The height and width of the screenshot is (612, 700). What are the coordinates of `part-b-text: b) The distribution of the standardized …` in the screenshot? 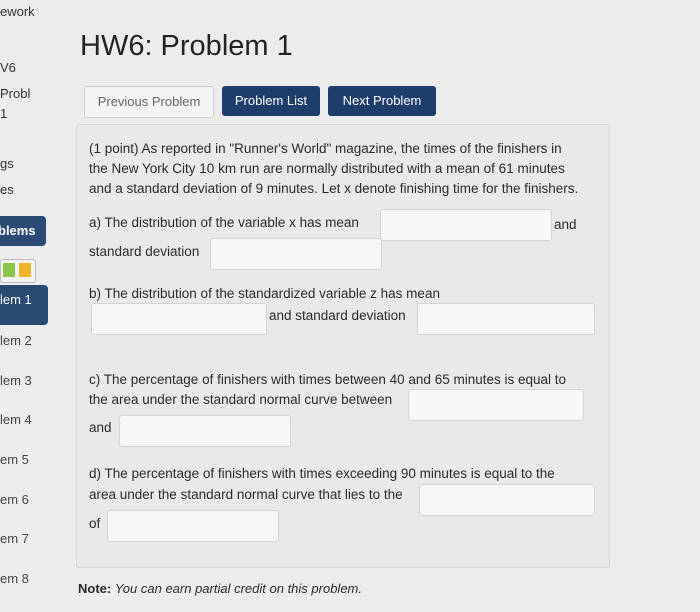 It's located at (264, 293).